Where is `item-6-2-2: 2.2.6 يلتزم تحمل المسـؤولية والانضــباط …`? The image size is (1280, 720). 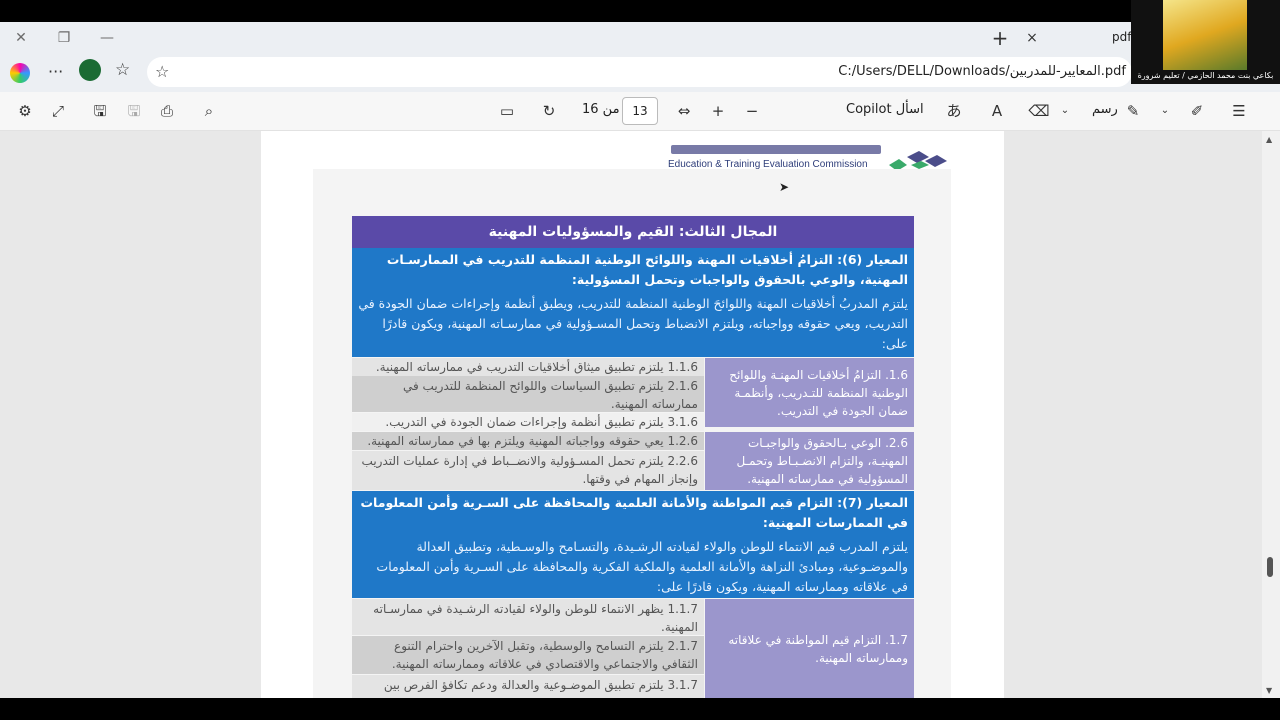 item-6-2-2: 2.2.6 يلتزم تحمل المسـؤولية والانضــباط … is located at coordinates (528, 470).